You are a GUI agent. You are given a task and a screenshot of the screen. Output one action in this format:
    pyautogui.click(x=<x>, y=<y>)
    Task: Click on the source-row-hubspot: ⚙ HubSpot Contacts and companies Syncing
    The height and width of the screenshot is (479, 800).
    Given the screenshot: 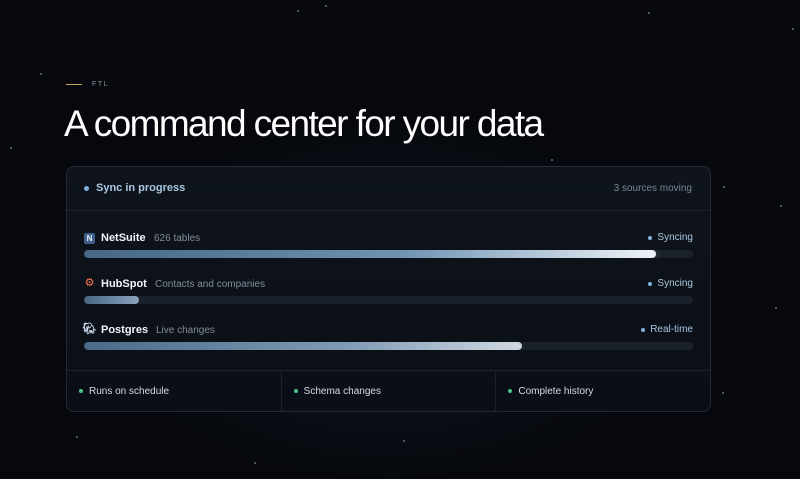 What is the action you would take?
    pyautogui.click(x=388, y=295)
    